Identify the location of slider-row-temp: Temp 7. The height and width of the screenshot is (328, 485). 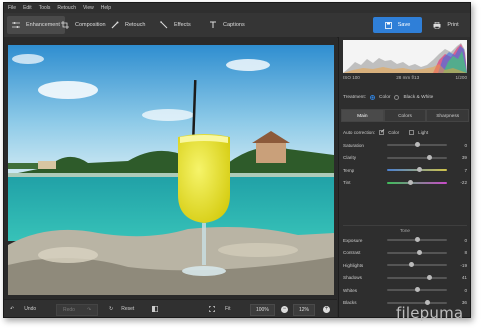
(405, 170).